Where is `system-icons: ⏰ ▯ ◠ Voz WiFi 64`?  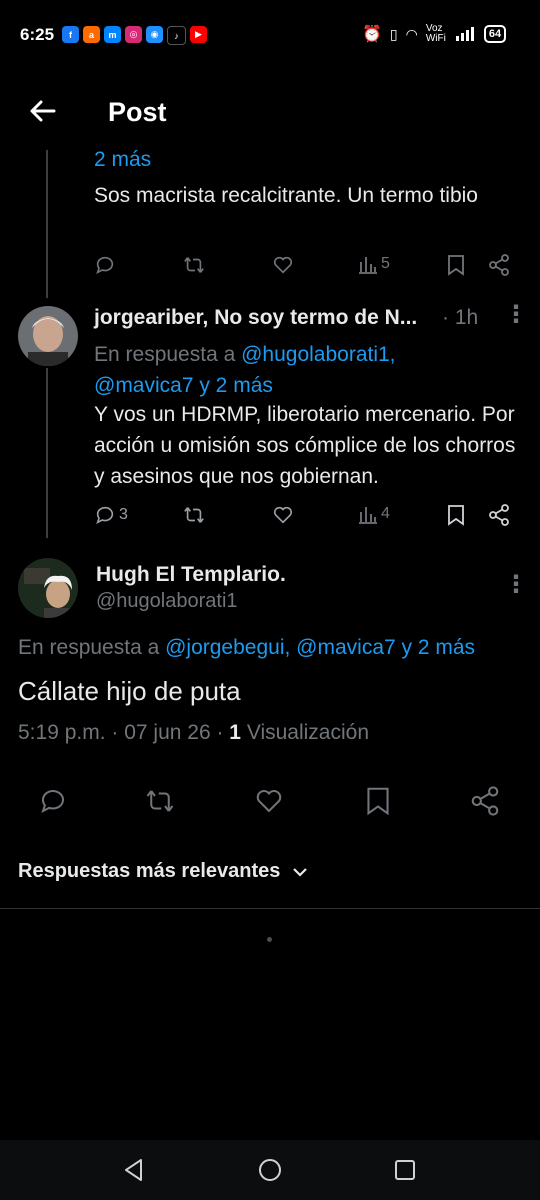
system-icons: ⏰ ▯ ◠ Voz WiFi 64 is located at coordinates (434, 34).